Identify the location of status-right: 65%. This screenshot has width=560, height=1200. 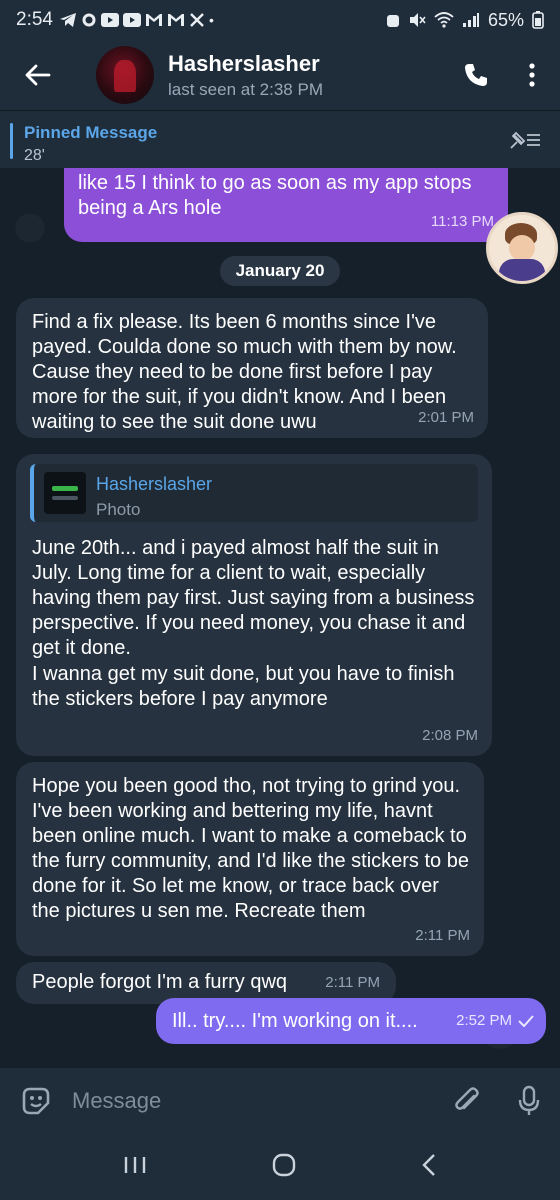
(465, 20).